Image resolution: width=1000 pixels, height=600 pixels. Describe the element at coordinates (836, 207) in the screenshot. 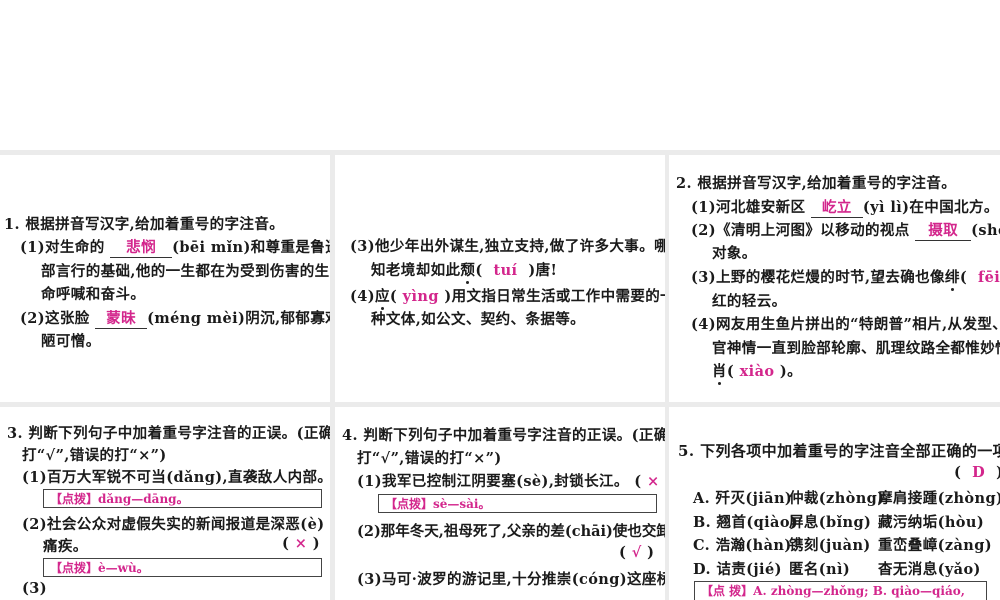

I see `answer: 屹立` at that location.